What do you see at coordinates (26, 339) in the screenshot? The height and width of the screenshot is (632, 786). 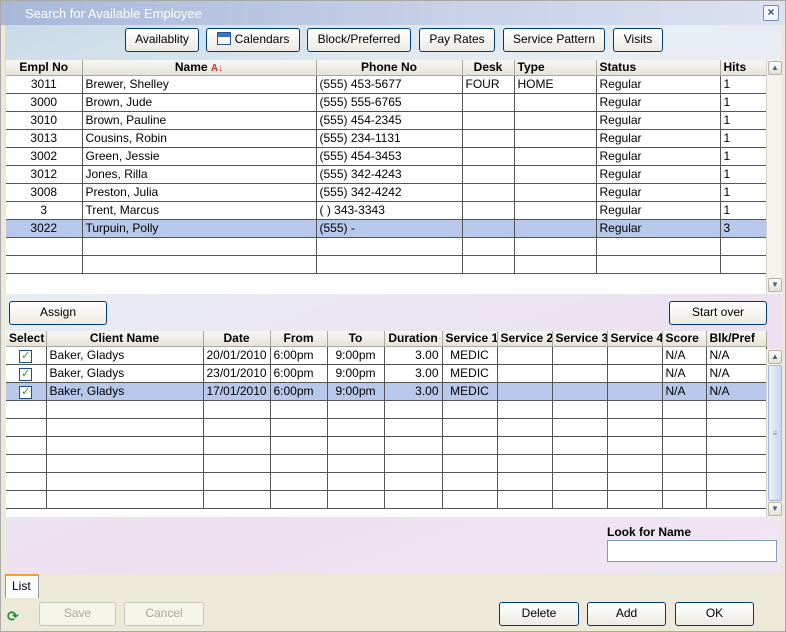 I see `col-select: Select` at bounding box center [26, 339].